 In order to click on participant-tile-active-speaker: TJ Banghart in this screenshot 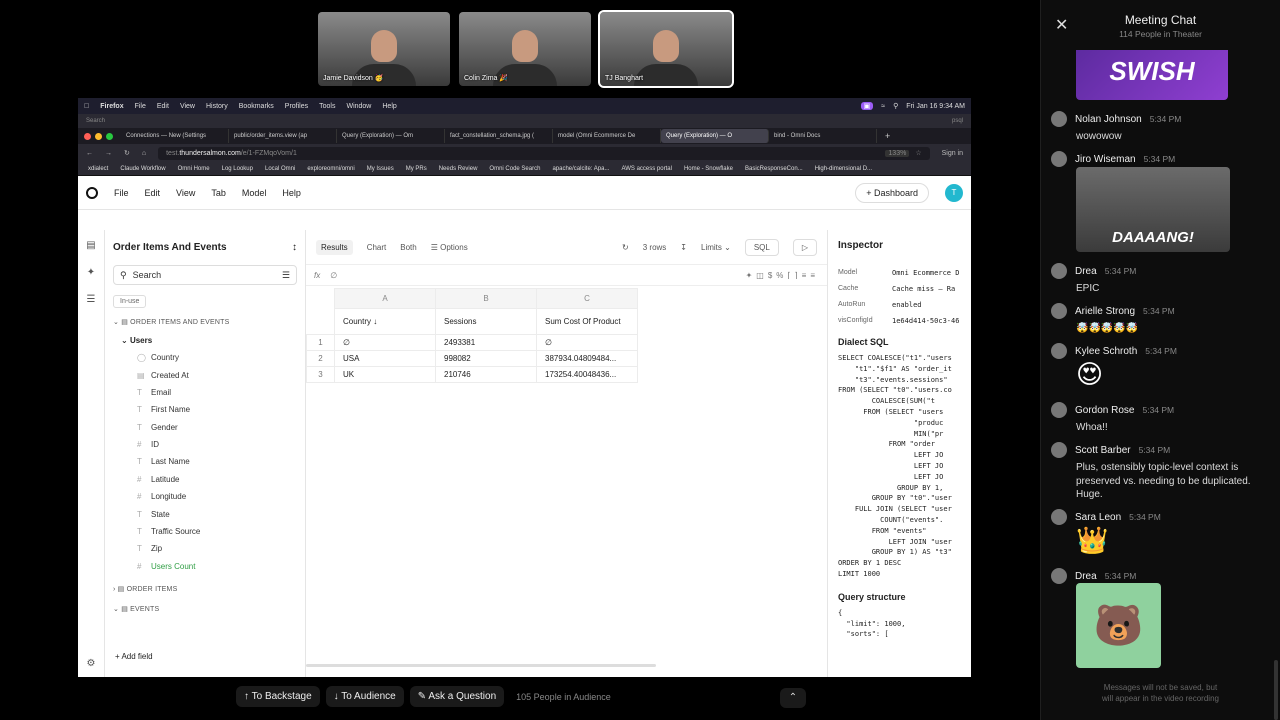, I will do `click(666, 49)`.